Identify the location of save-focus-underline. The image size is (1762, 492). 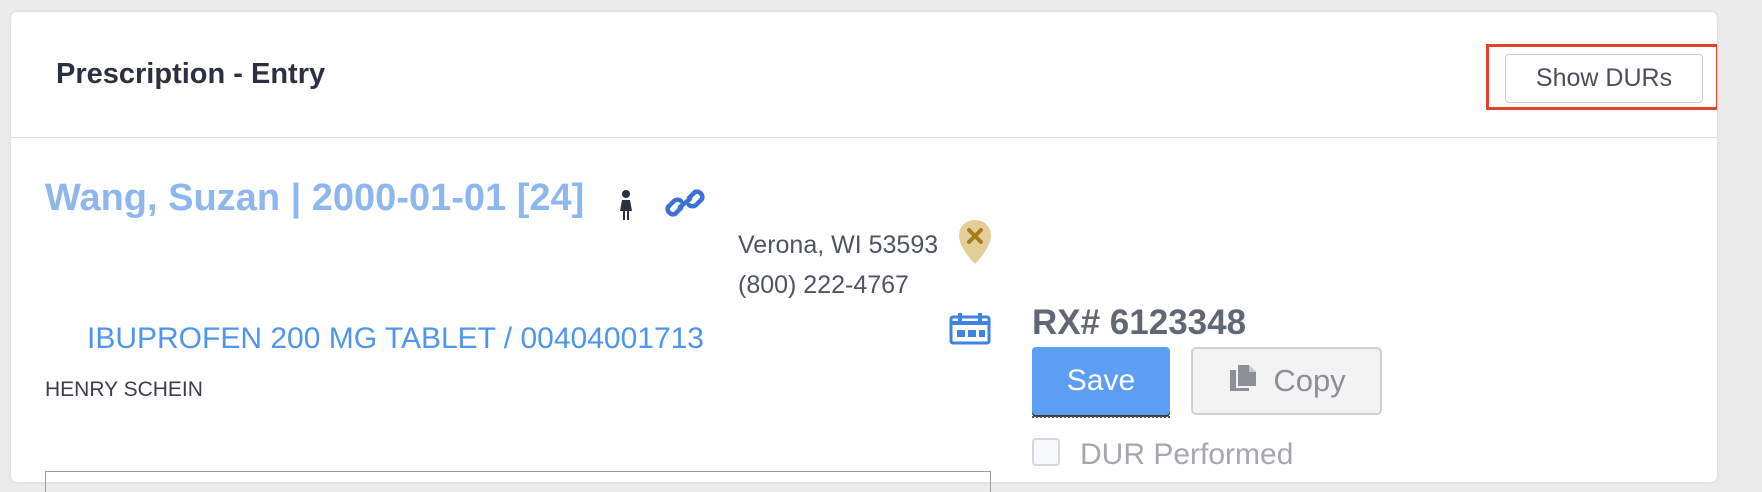
(1101, 417).